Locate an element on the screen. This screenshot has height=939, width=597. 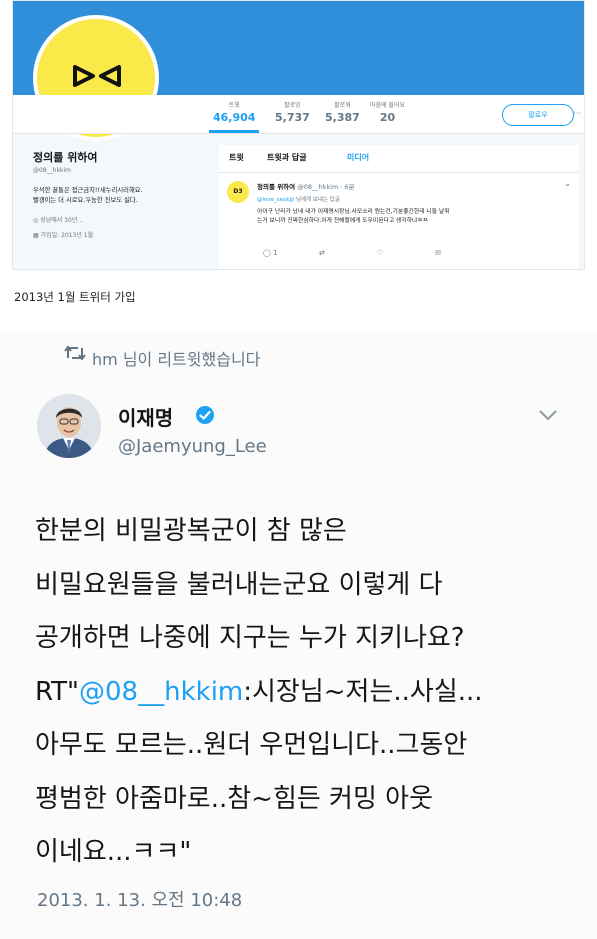
stat-tweets: 트윗 46,904 is located at coordinates (234, 116).